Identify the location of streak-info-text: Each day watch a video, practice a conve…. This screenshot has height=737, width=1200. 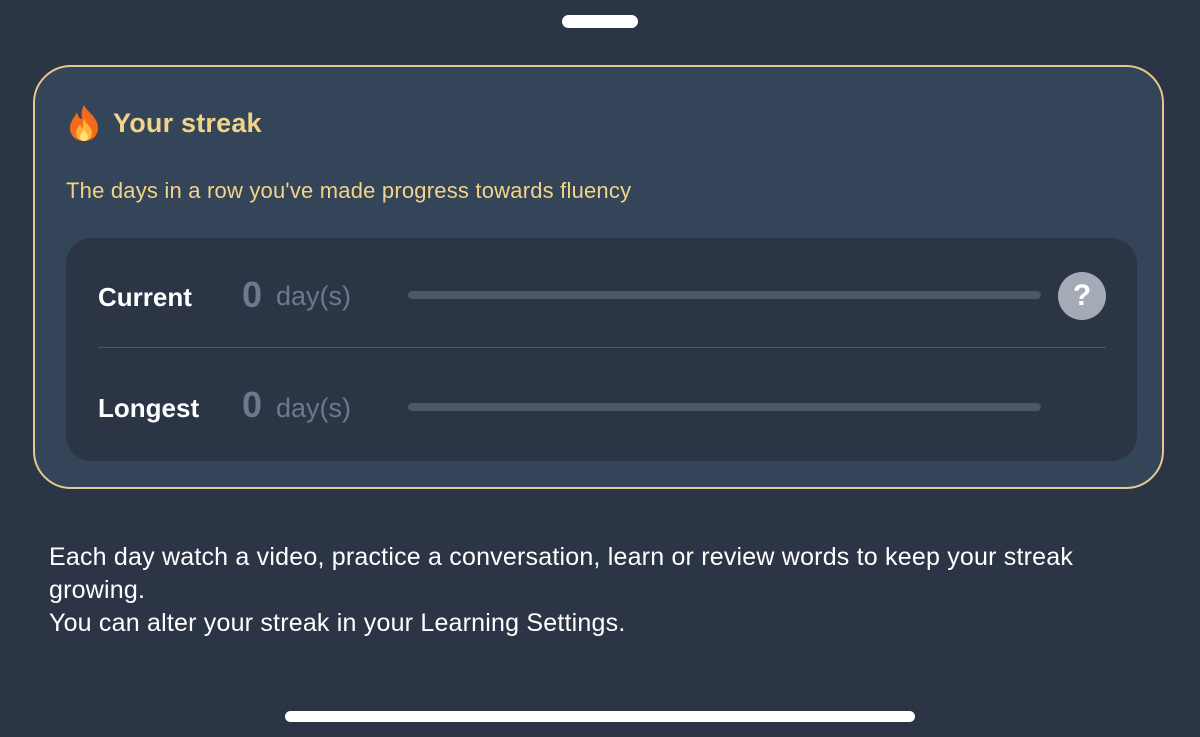
(609, 590).